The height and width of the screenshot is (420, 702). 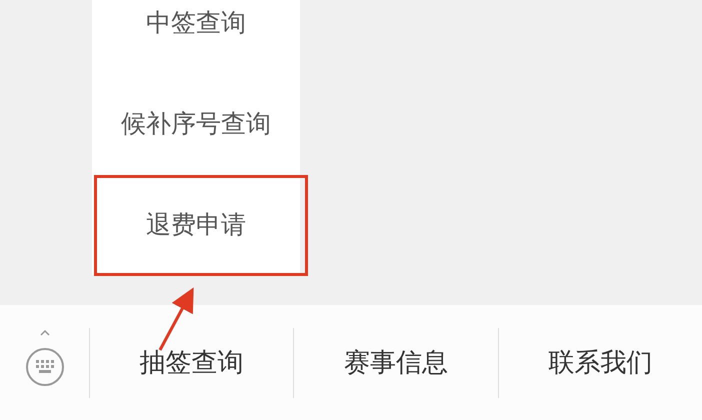 I want to click on submenu-item: 退费申请, so click(x=196, y=224).